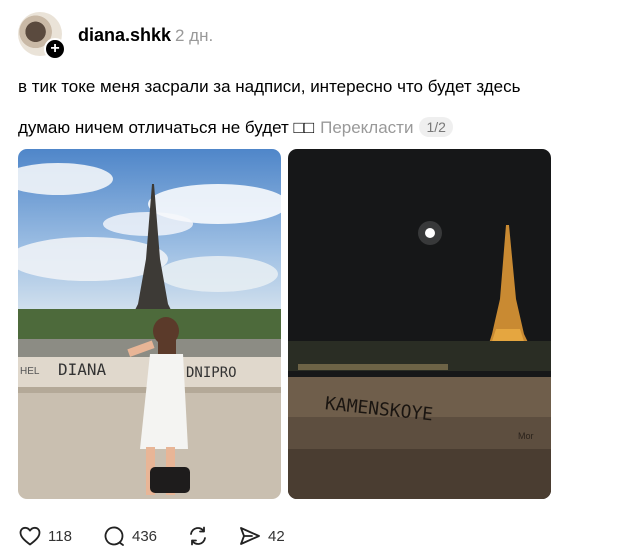  I want to click on page-indicator: 1/2, so click(436, 127).